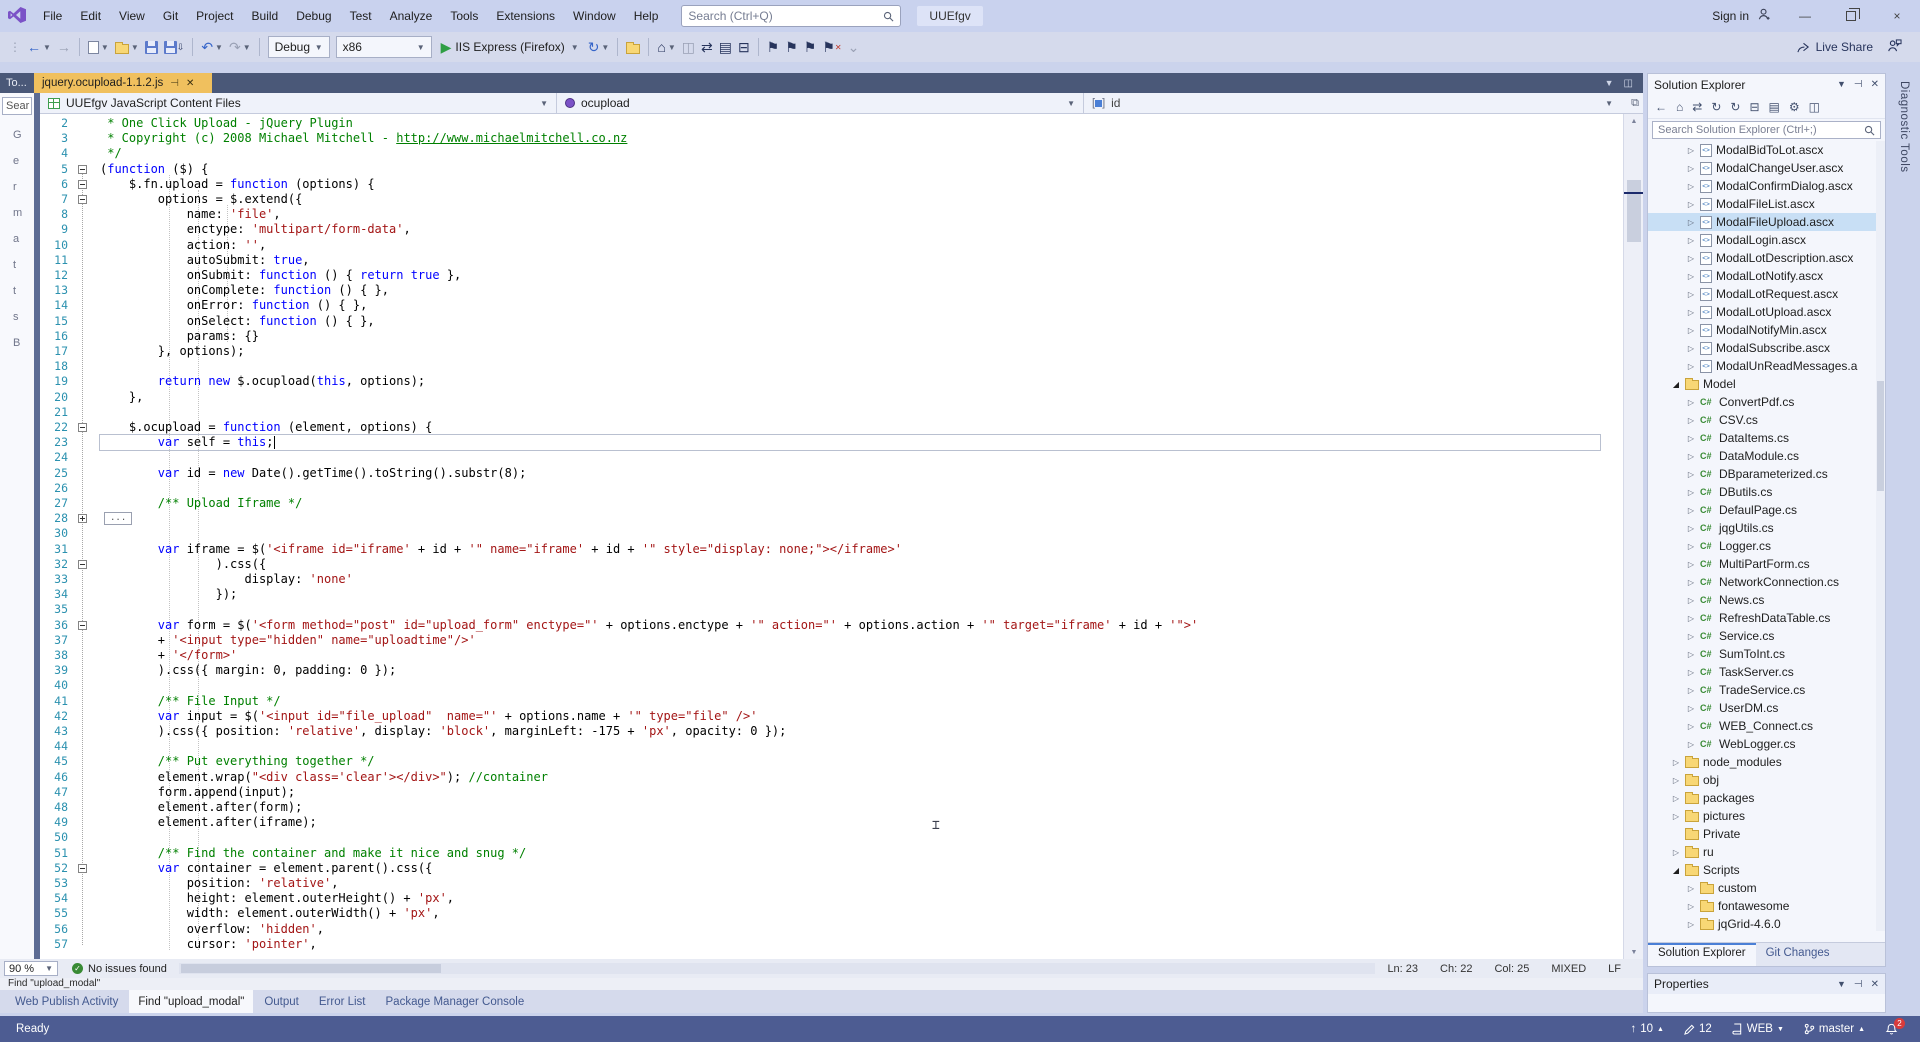 The height and width of the screenshot is (1042, 1920). I want to click on iis-settings-button: ⌂ ▼, so click(666, 47).